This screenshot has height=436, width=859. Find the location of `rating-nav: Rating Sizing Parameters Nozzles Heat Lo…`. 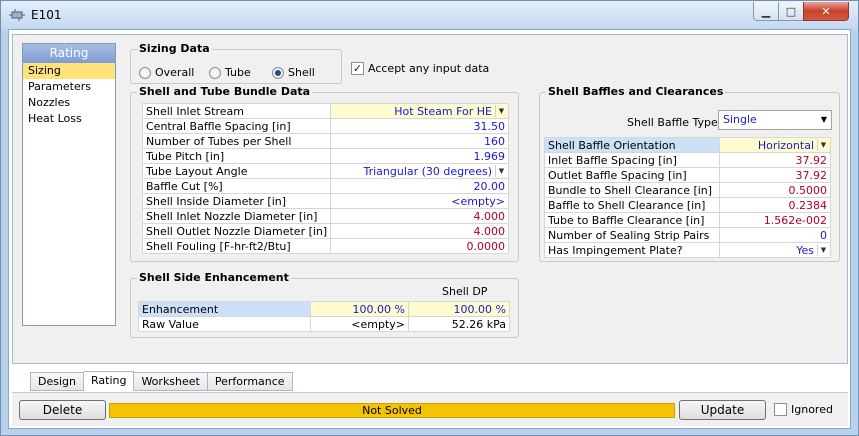

rating-nav: Rating Sizing Parameters Nozzles Heat Lo… is located at coordinates (69, 184).